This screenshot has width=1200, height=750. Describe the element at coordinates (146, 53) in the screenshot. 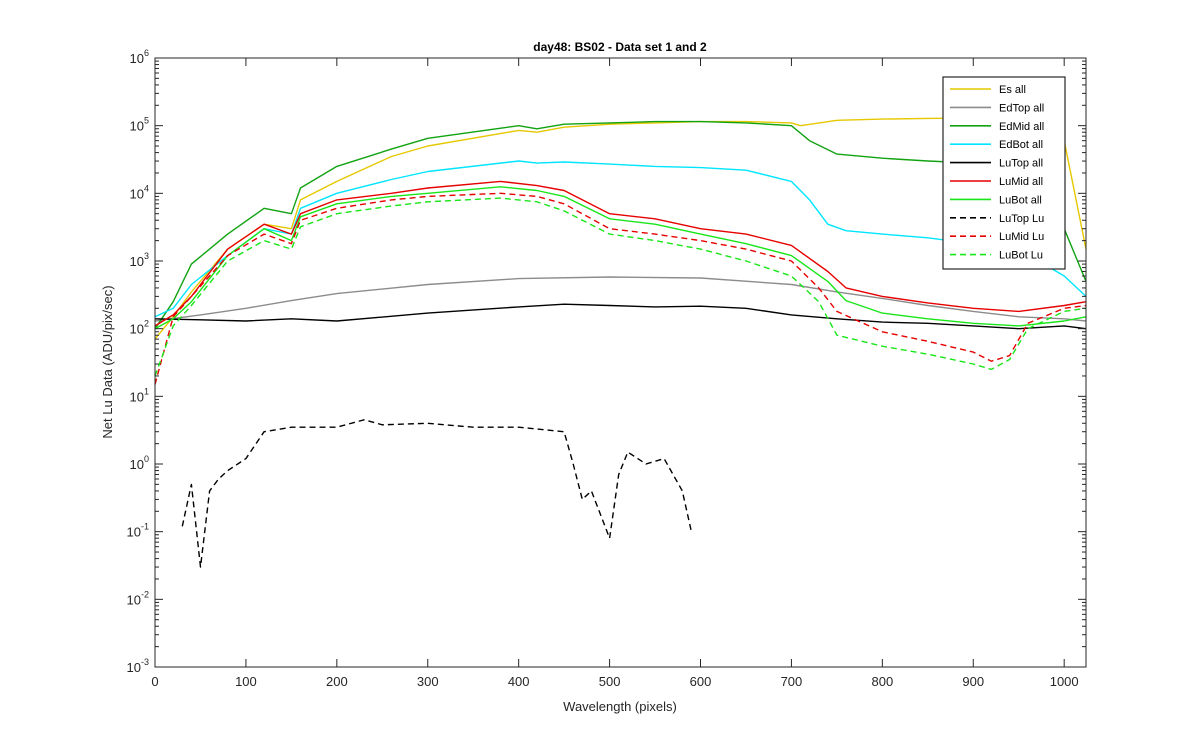

I see `y-tick-exponent: 6` at that location.